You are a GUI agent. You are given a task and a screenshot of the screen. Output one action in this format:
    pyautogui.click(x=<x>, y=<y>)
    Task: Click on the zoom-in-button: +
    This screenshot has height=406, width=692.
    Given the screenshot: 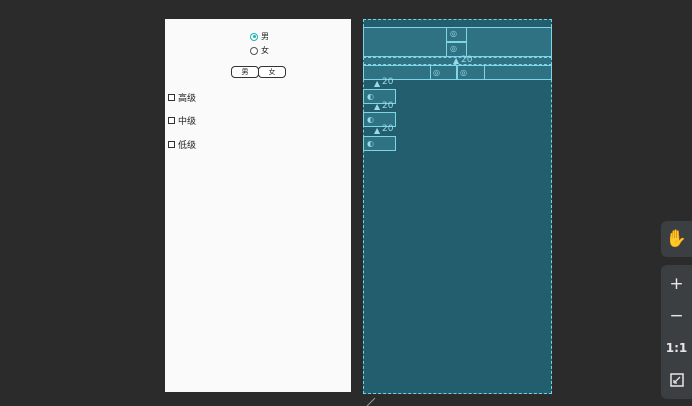 What is the action you would take?
    pyautogui.click(x=676, y=283)
    